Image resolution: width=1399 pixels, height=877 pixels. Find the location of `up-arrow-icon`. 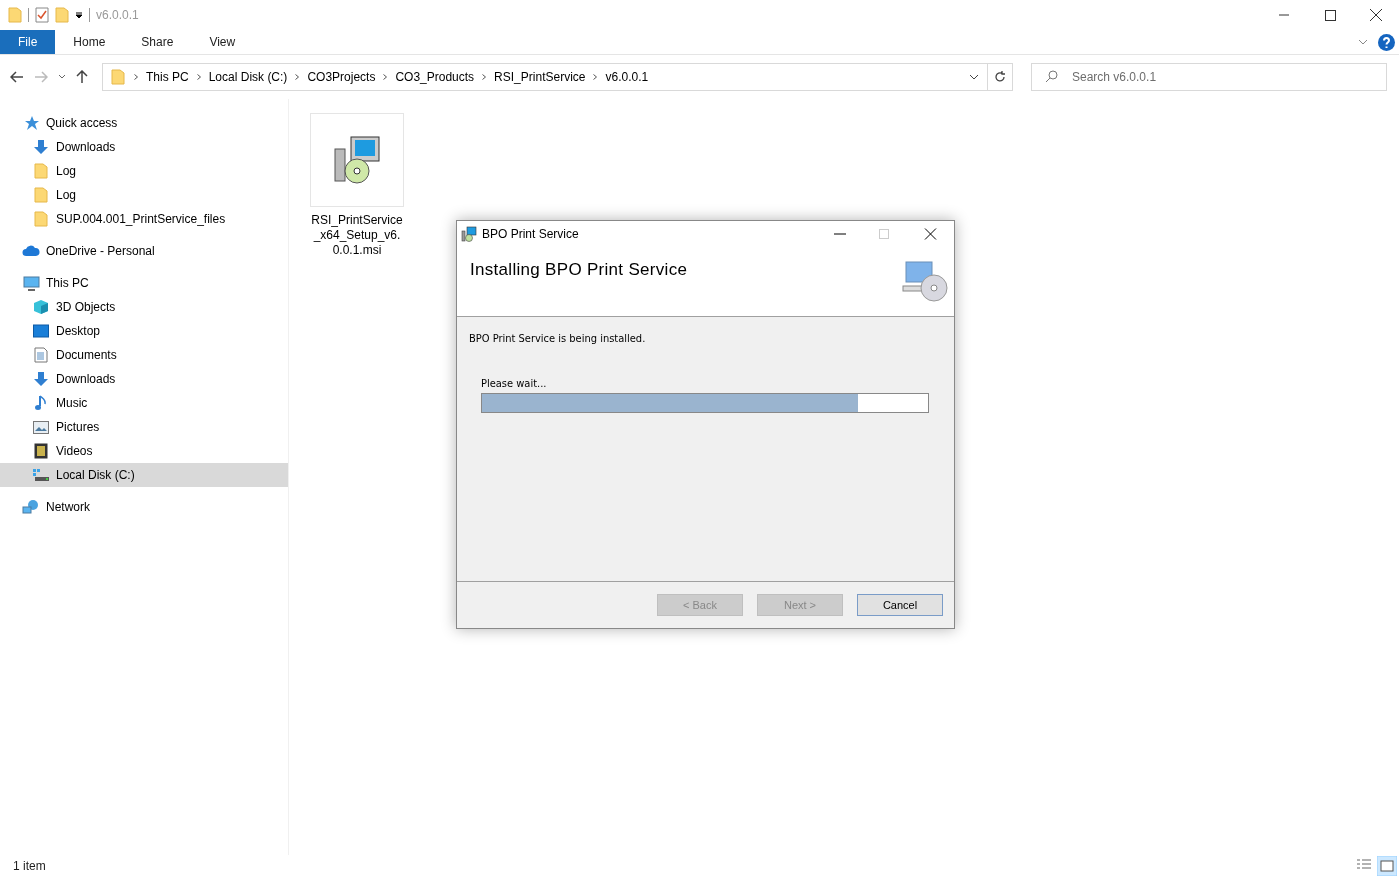

up-arrow-icon is located at coordinates (82, 77).